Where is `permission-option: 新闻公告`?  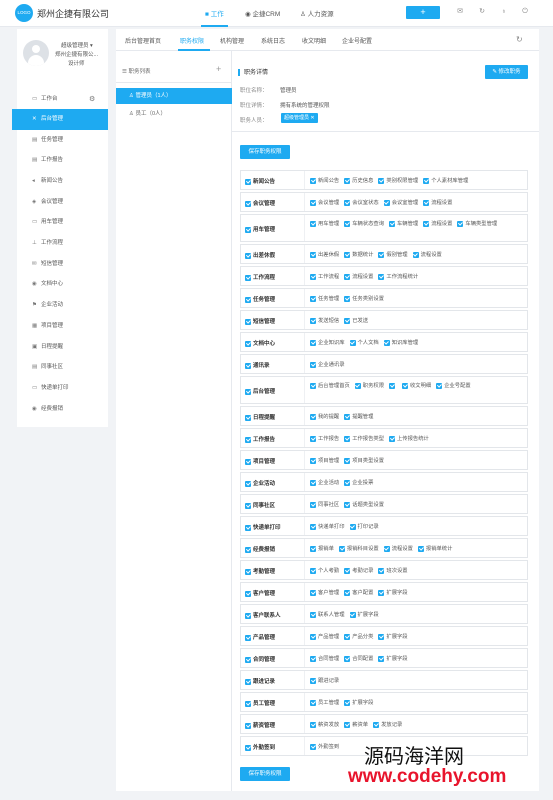
permission-option: 新闻公告 is located at coordinates (324, 181).